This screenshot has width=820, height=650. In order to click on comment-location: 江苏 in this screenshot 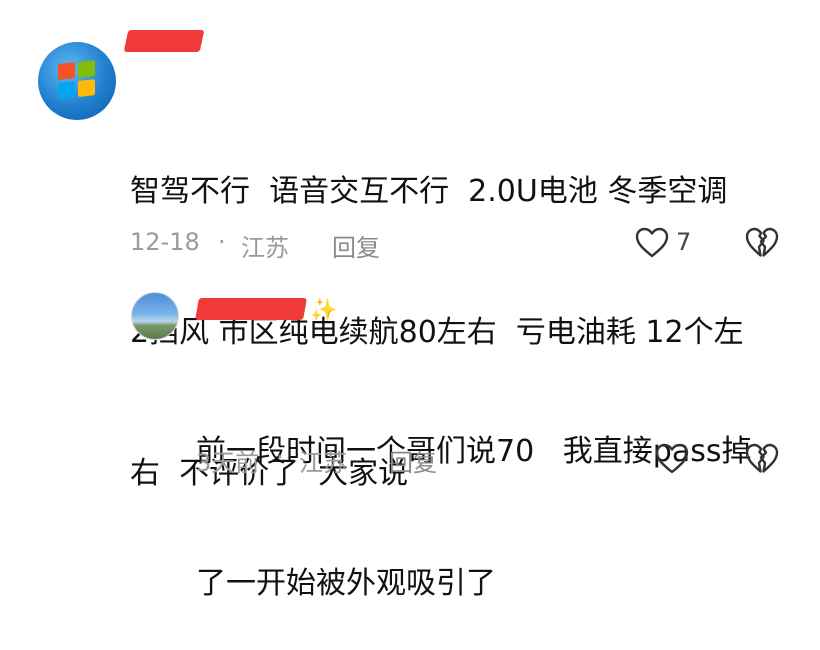, I will do `click(265, 248)`.